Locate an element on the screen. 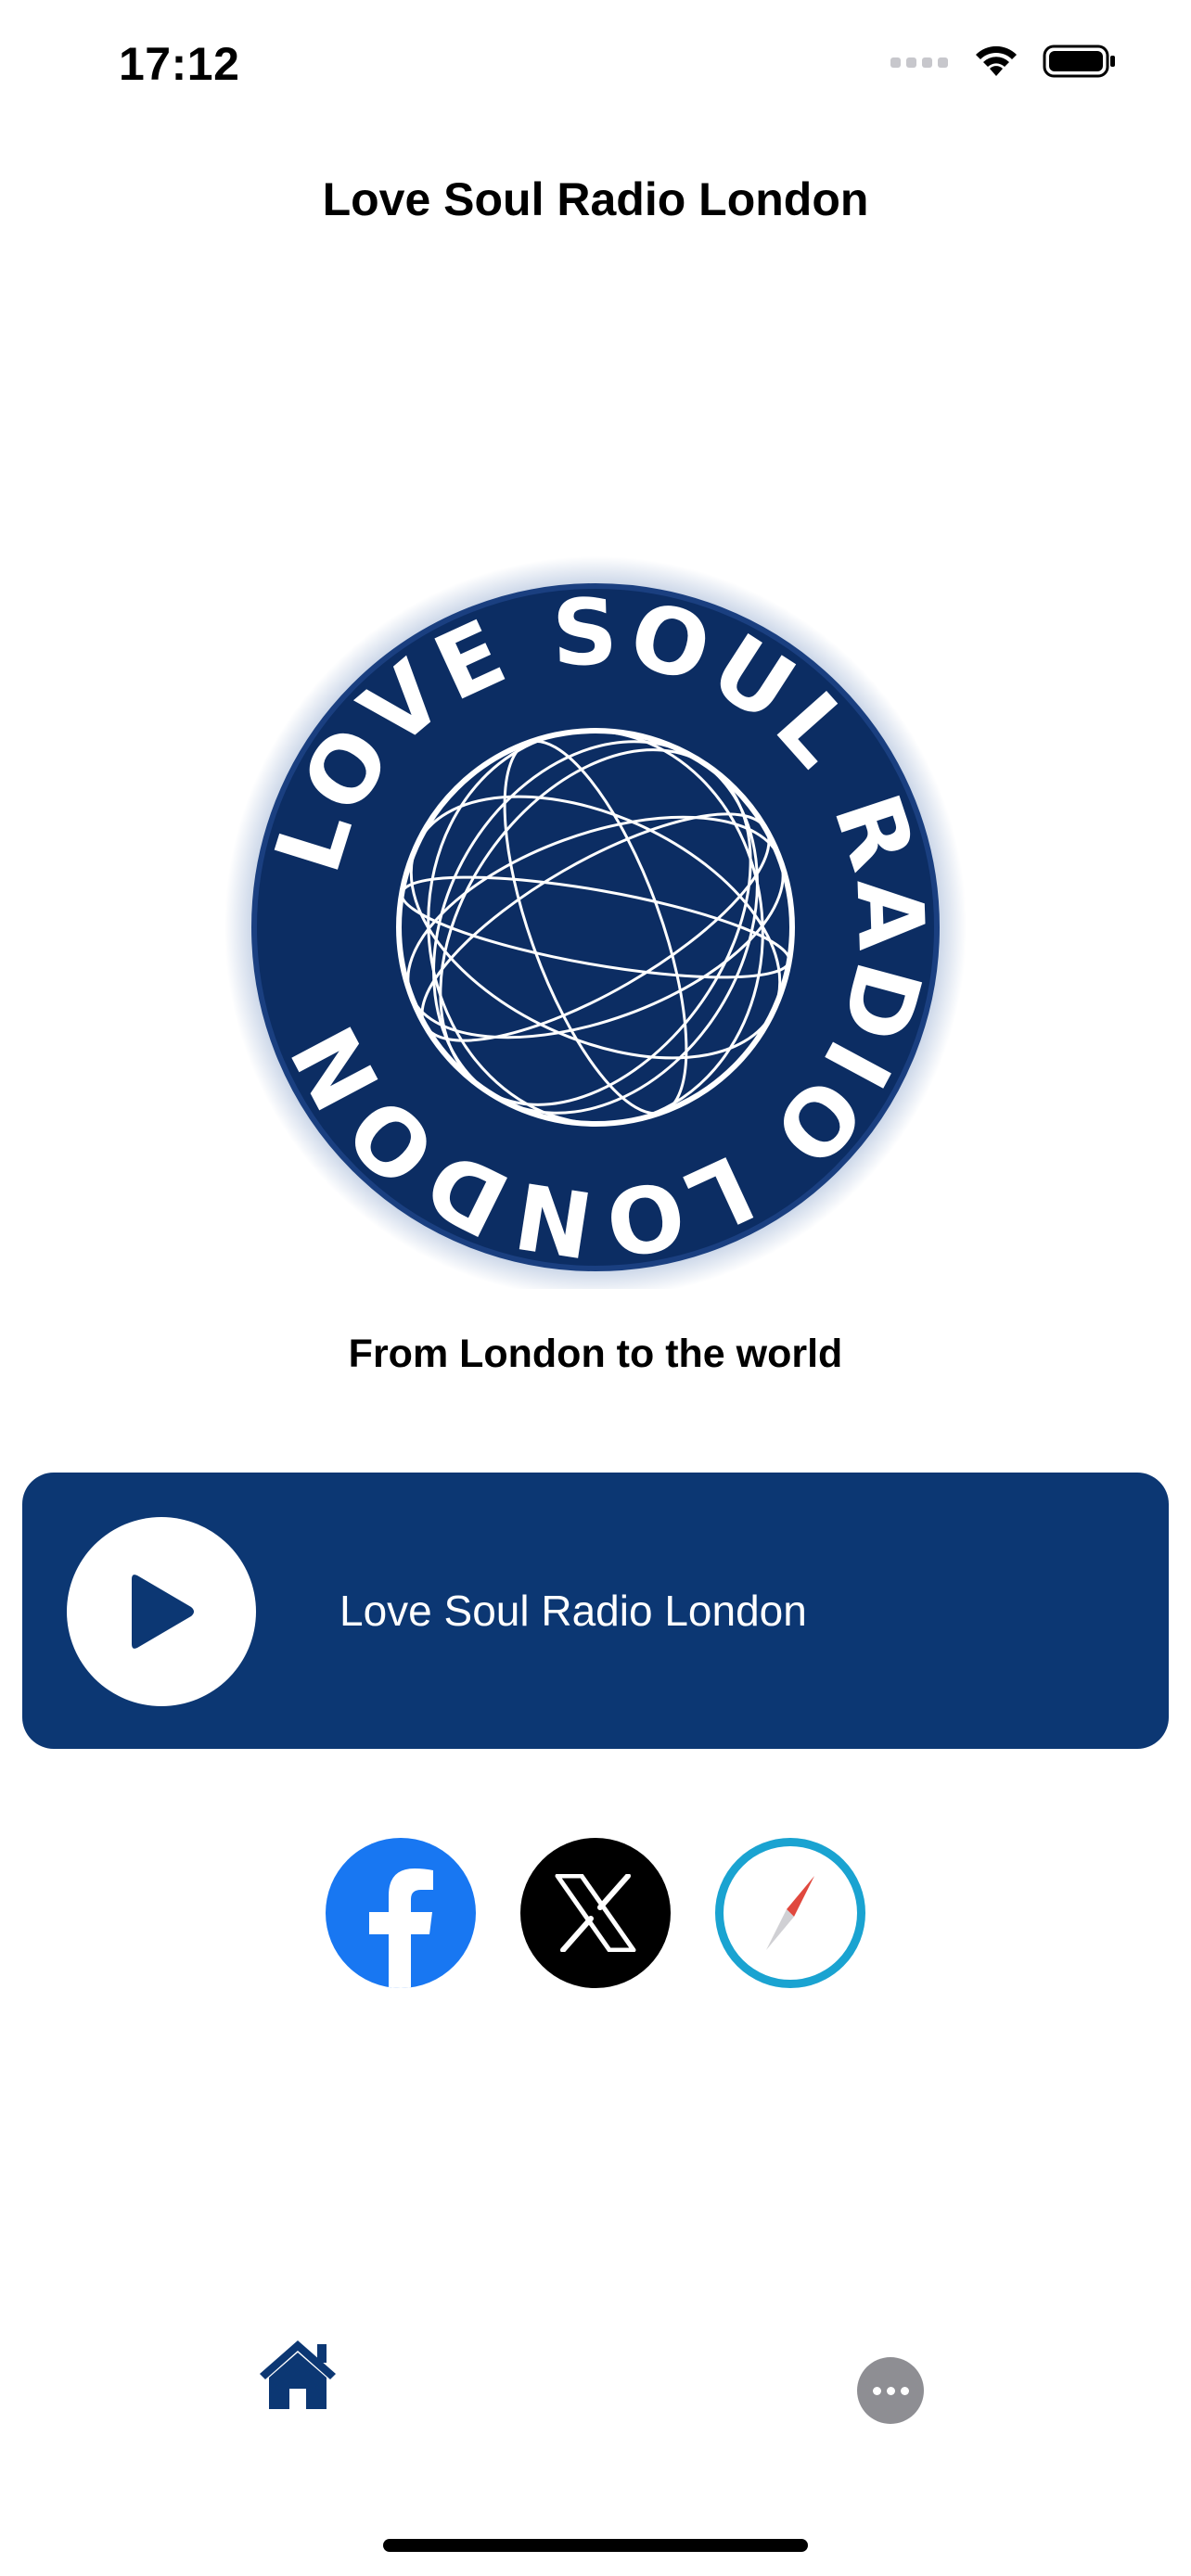  station-name: Love Soul Radio London is located at coordinates (573, 1611).